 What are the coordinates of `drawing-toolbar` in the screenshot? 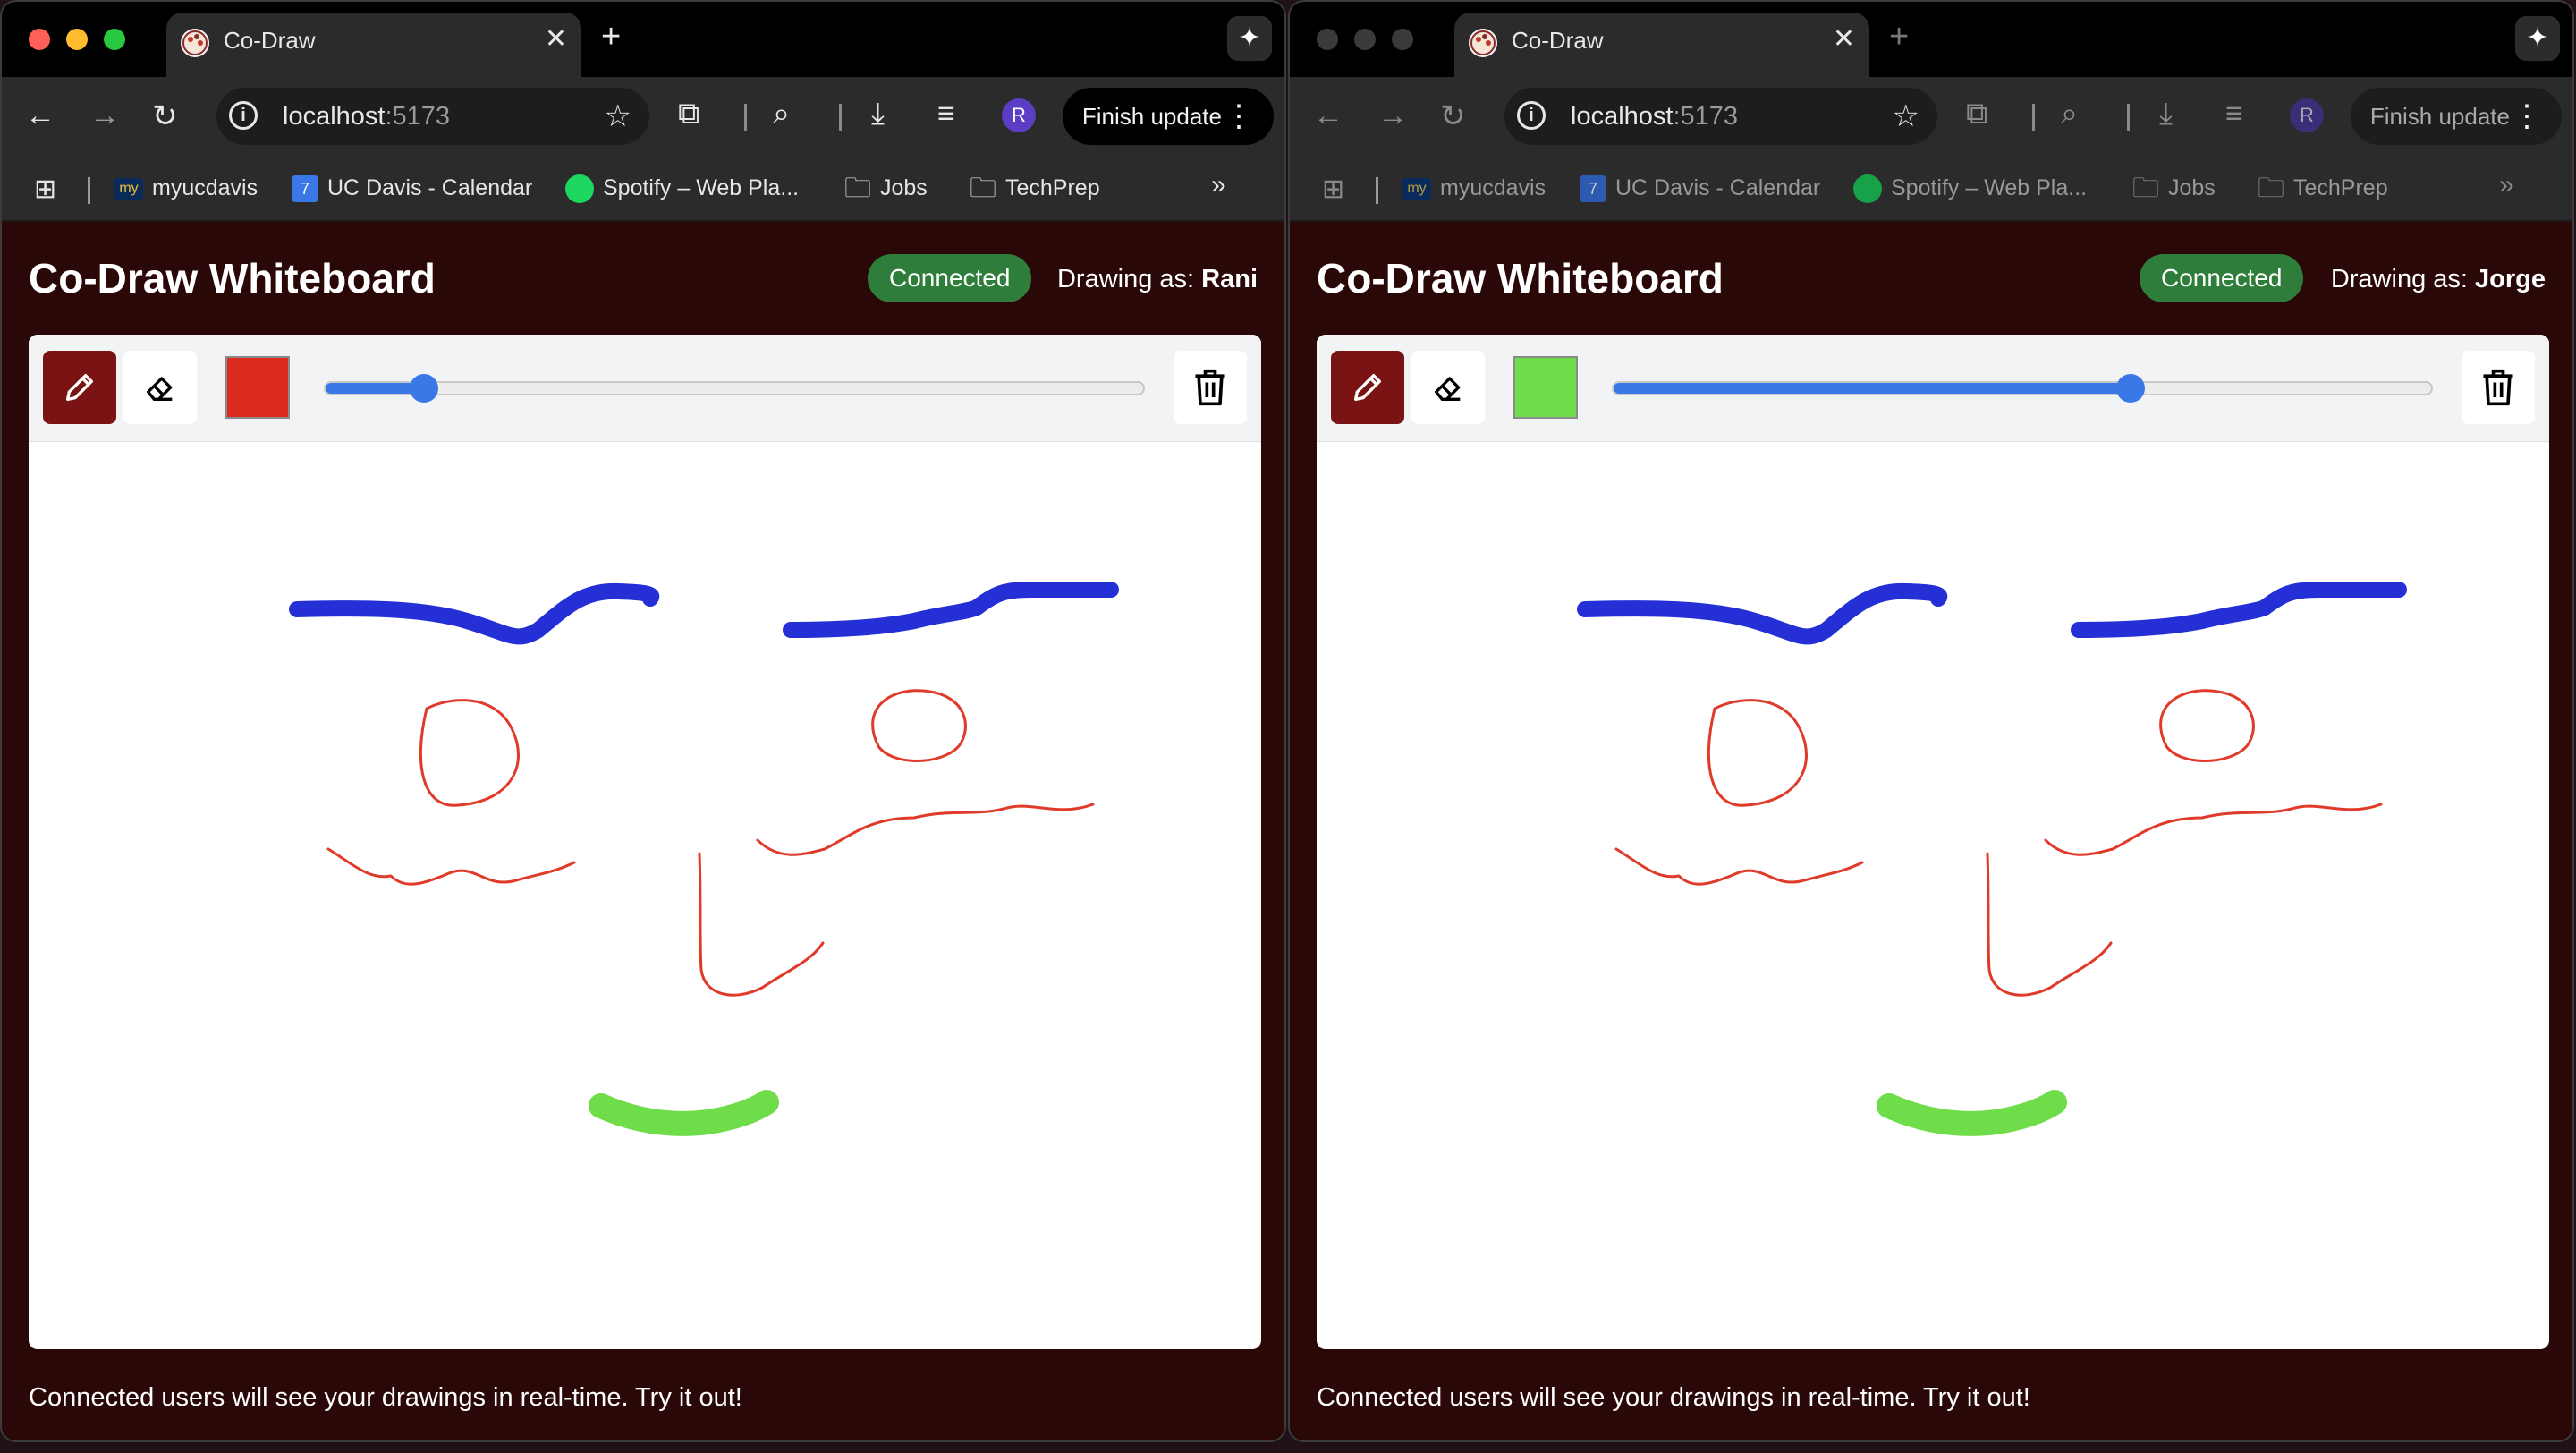 It's located at (1933, 388).